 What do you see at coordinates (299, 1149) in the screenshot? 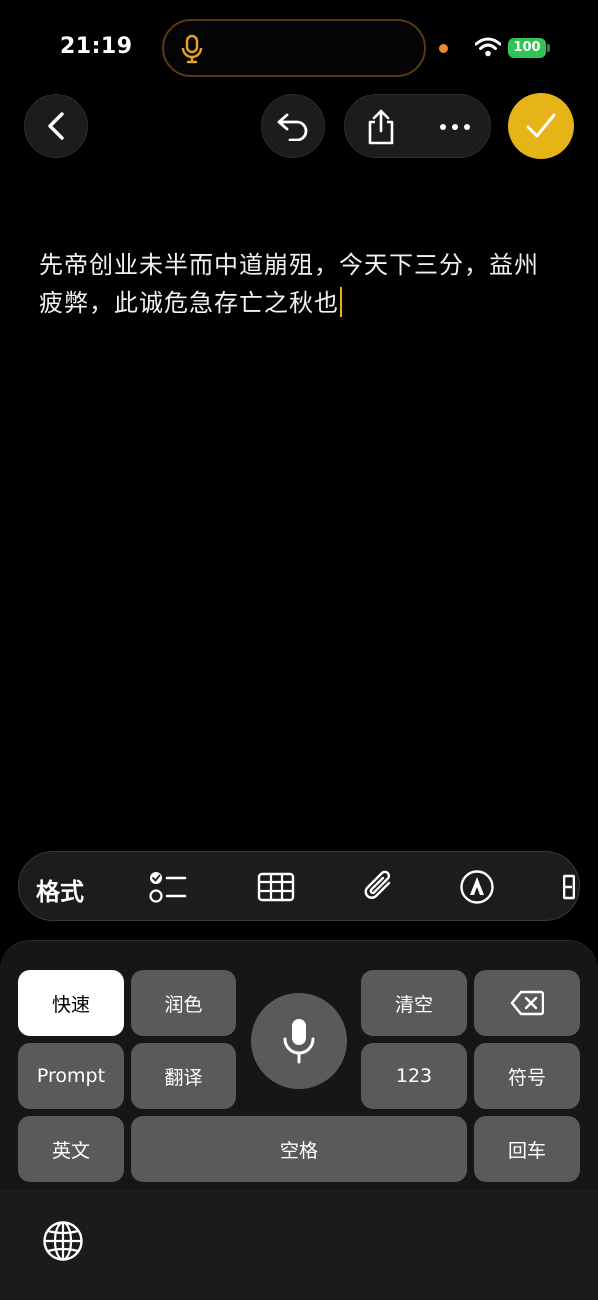
I see `space-key: 空格` at bounding box center [299, 1149].